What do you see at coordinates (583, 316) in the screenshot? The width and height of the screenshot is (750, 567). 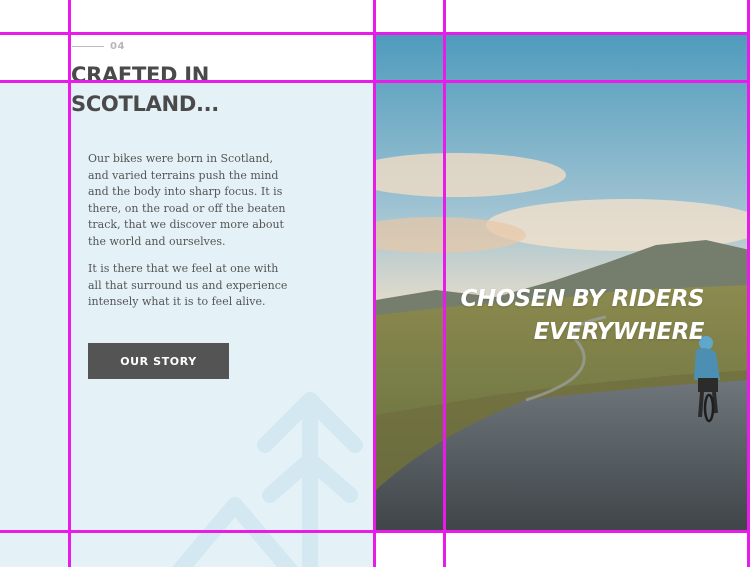 I see `hero-tagline: CHOSEN BY RIDERS EVERYWHERE` at bounding box center [583, 316].